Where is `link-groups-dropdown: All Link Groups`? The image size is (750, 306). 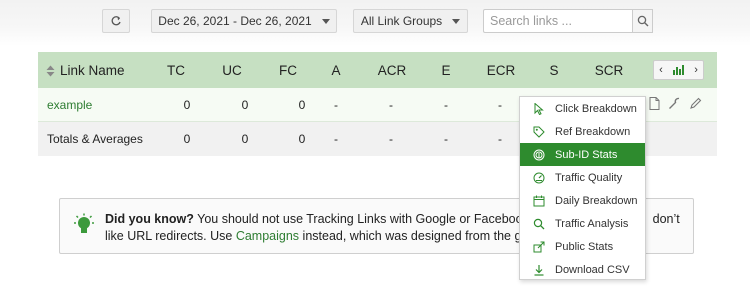
link-groups-dropdown: All Link Groups is located at coordinates (410, 21).